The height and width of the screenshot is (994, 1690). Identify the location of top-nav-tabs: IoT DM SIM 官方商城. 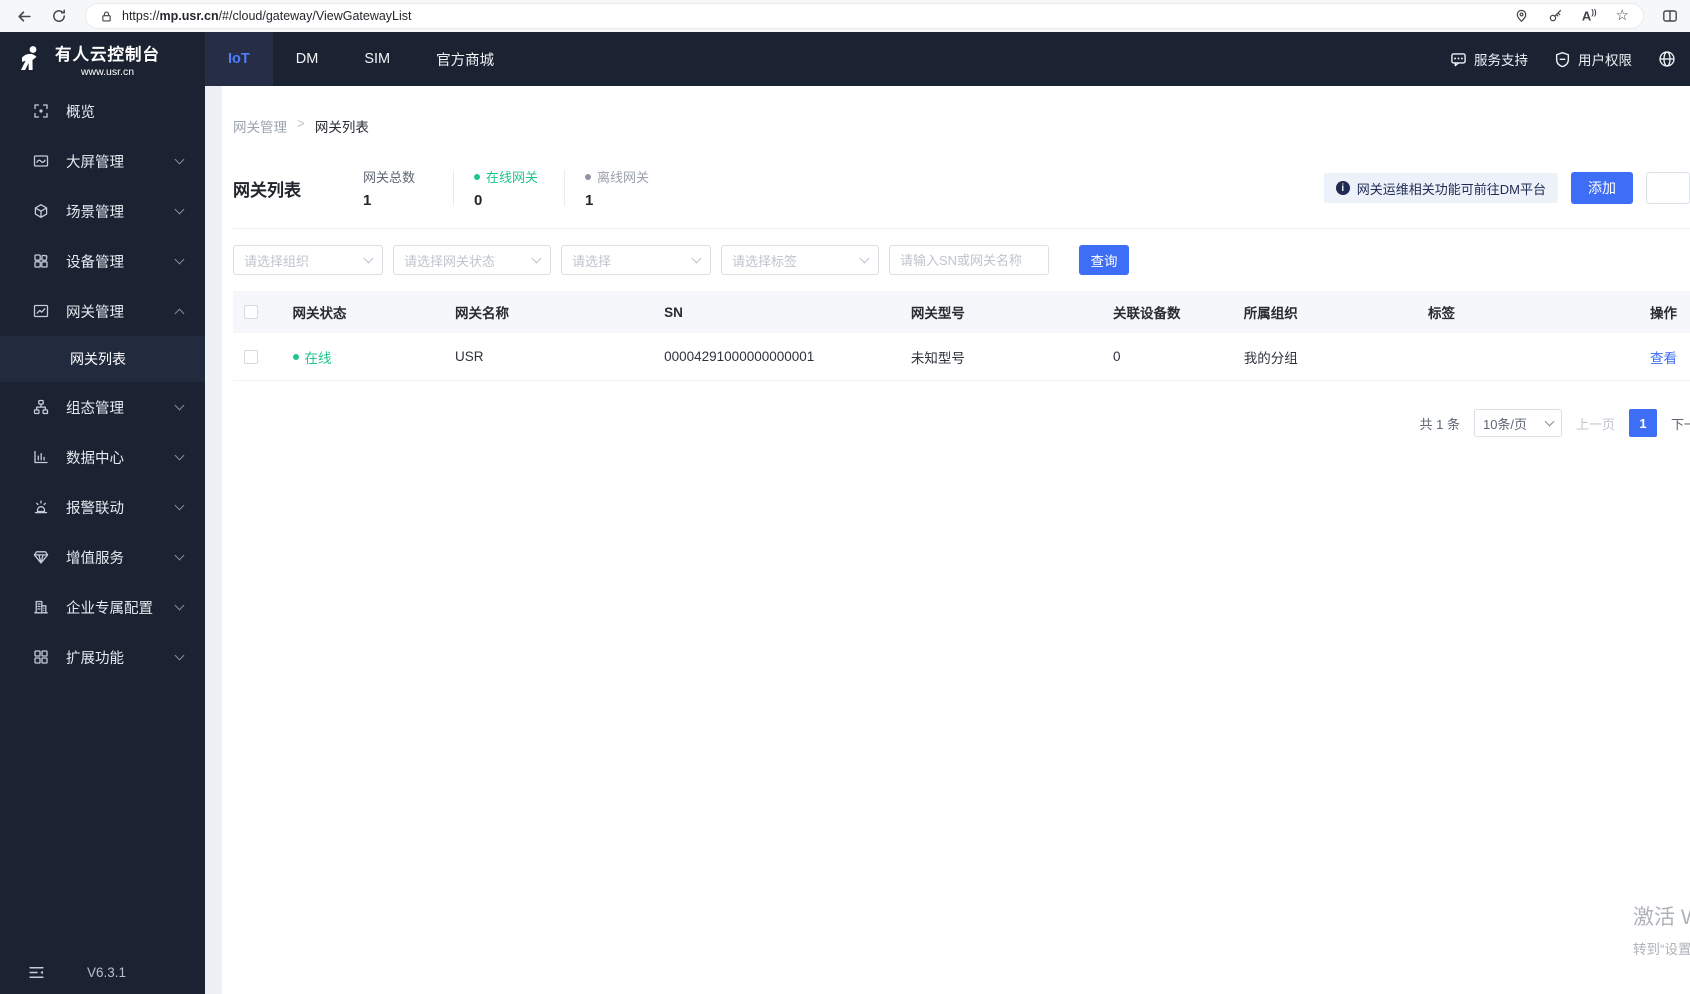
(361, 59).